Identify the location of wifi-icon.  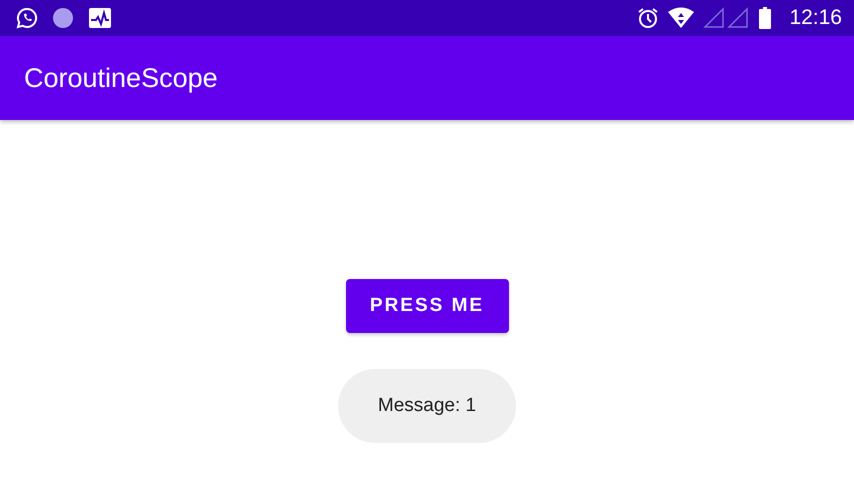
(681, 18).